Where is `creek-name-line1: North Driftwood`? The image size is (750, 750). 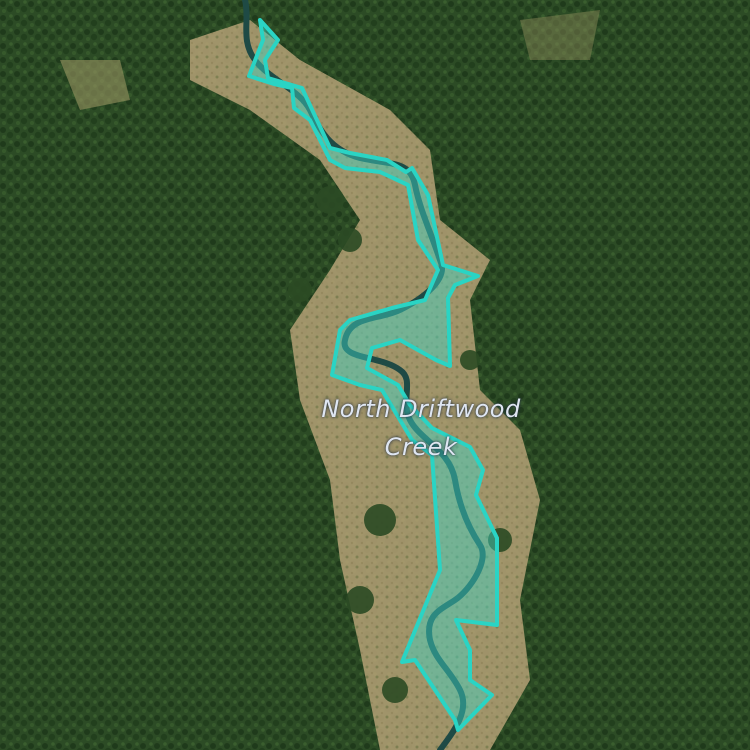
creek-name-line1: North Driftwood is located at coordinates (421, 409).